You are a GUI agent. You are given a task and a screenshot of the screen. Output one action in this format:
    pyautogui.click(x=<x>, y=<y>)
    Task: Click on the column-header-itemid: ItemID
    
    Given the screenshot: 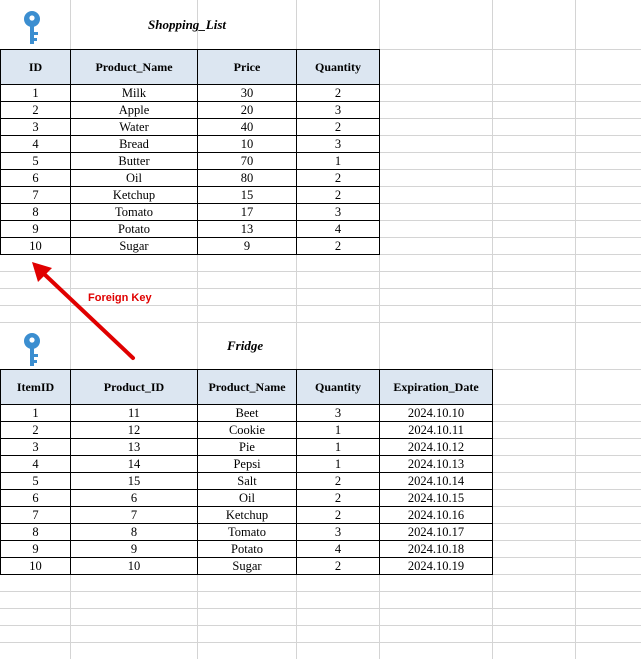 What is the action you would take?
    pyautogui.click(x=35, y=387)
    